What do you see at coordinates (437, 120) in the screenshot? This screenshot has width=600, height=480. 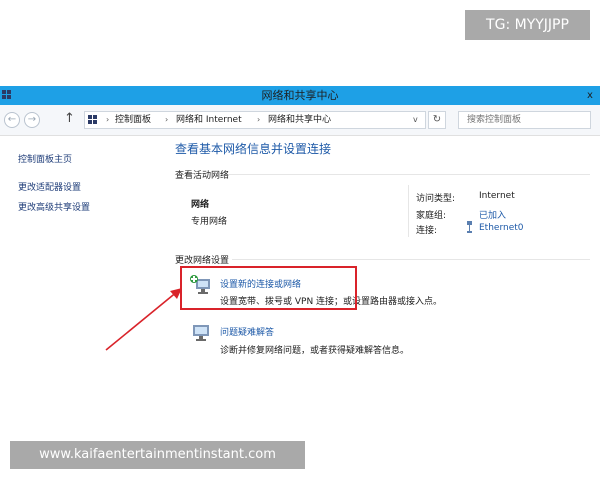 I see `refresh-button: ↻` at bounding box center [437, 120].